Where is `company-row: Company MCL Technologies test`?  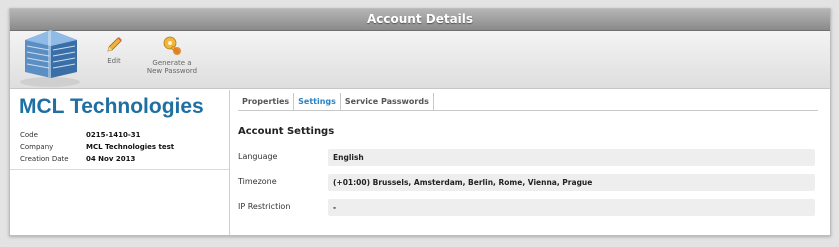
company-row: Company MCL Technologies test is located at coordinates (97, 147).